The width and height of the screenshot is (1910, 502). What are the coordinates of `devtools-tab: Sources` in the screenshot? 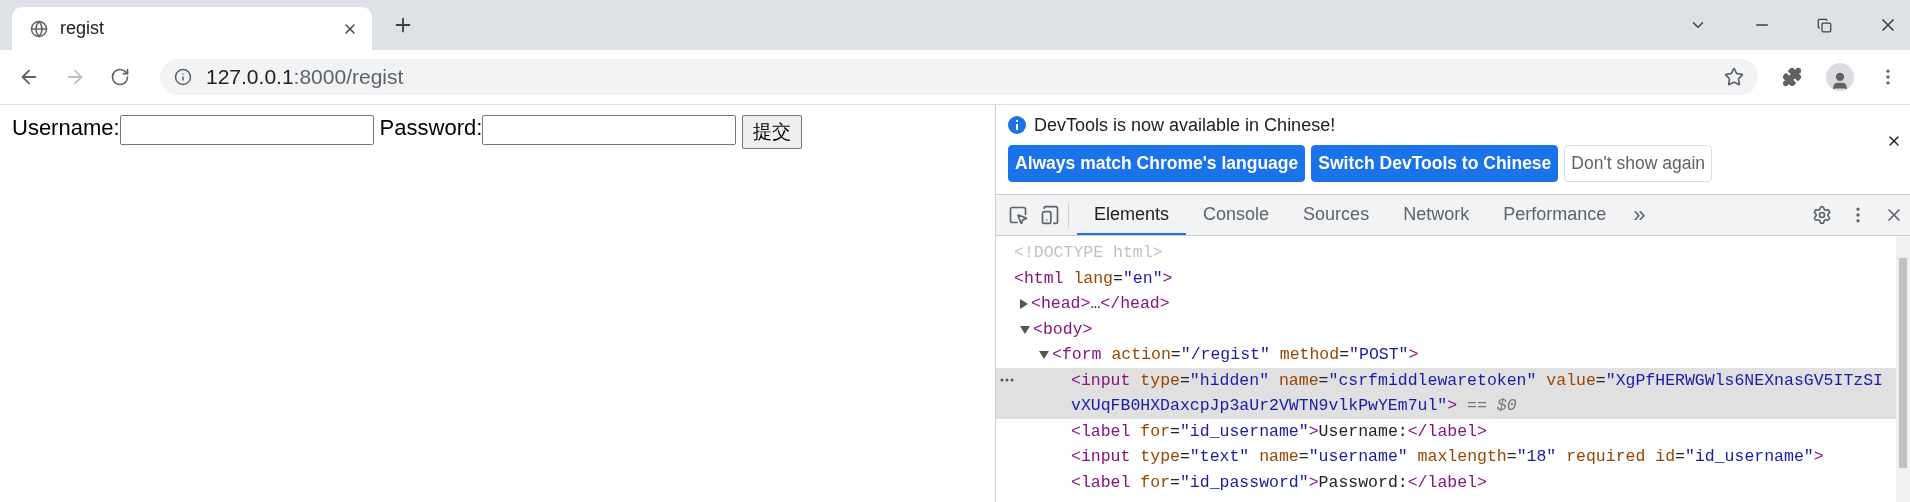 It's located at (1336, 215).